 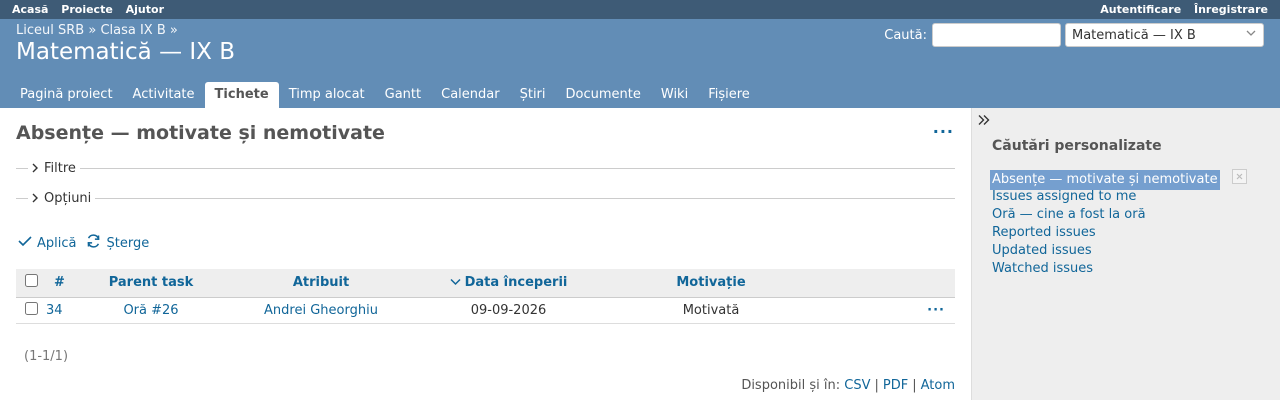 I want to click on column-header-start-date: Data începerii, so click(x=508, y=283).